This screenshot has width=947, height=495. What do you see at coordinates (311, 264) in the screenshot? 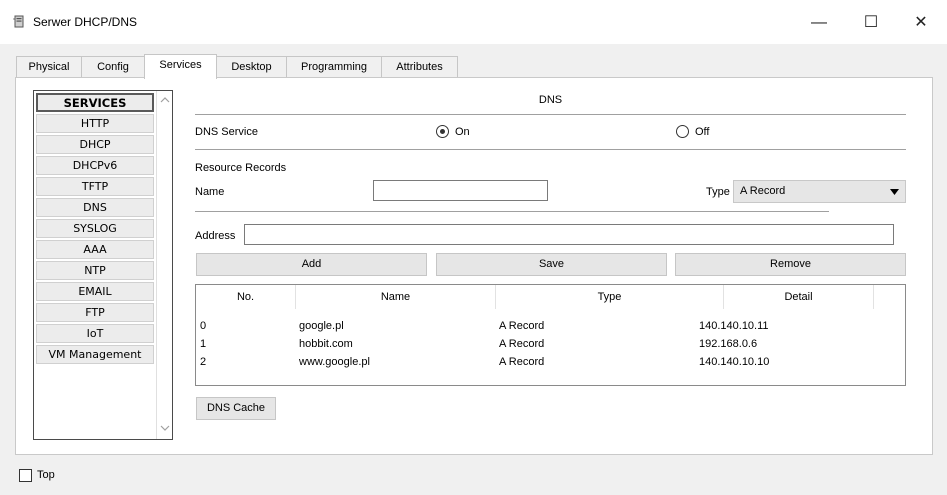
I see `add-button: Add` at bounding box center [311, 264].